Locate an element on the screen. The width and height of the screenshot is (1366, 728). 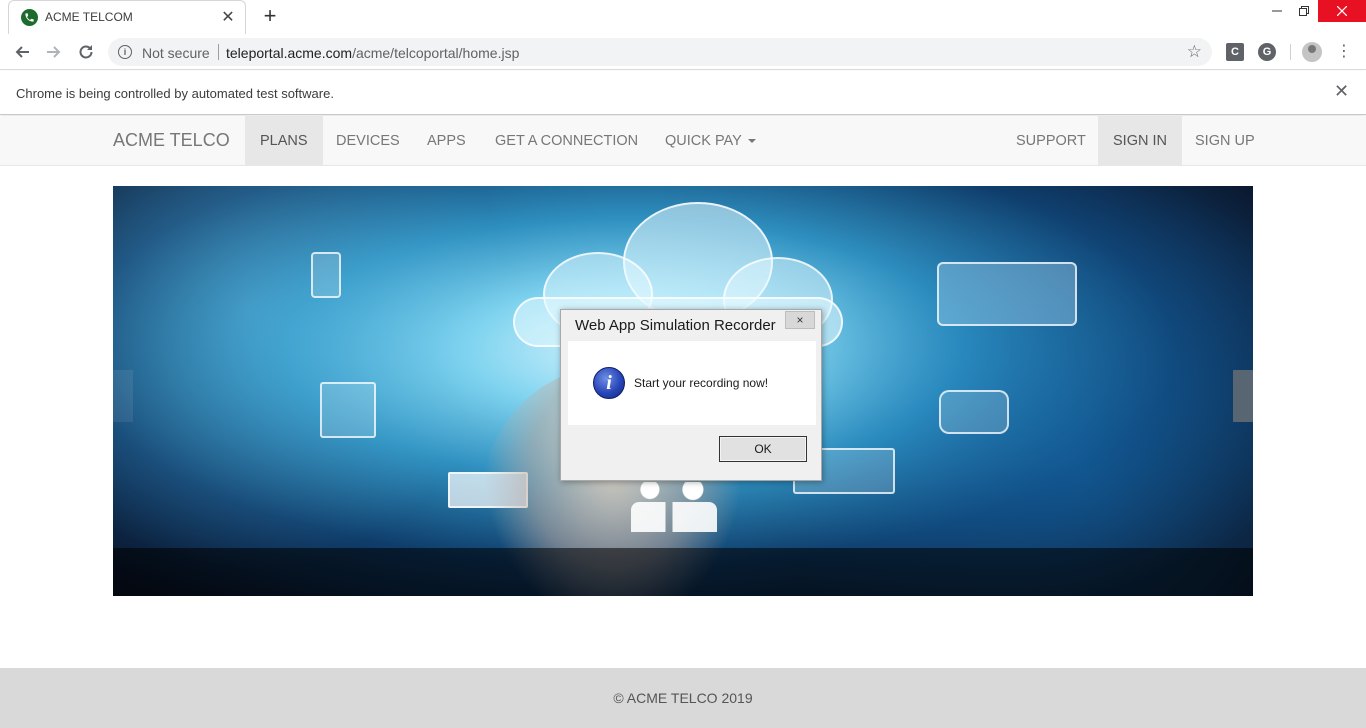
brand-logo-text: ACME TELCO is located at coordinates (171, 140).